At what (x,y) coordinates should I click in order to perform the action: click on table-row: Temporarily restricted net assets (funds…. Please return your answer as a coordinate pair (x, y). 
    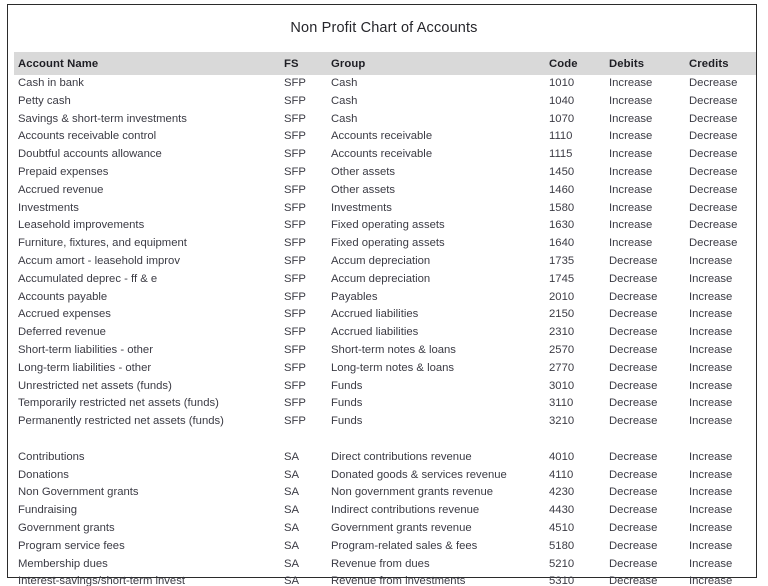
    Looking at the image, I should click on (385, 404).